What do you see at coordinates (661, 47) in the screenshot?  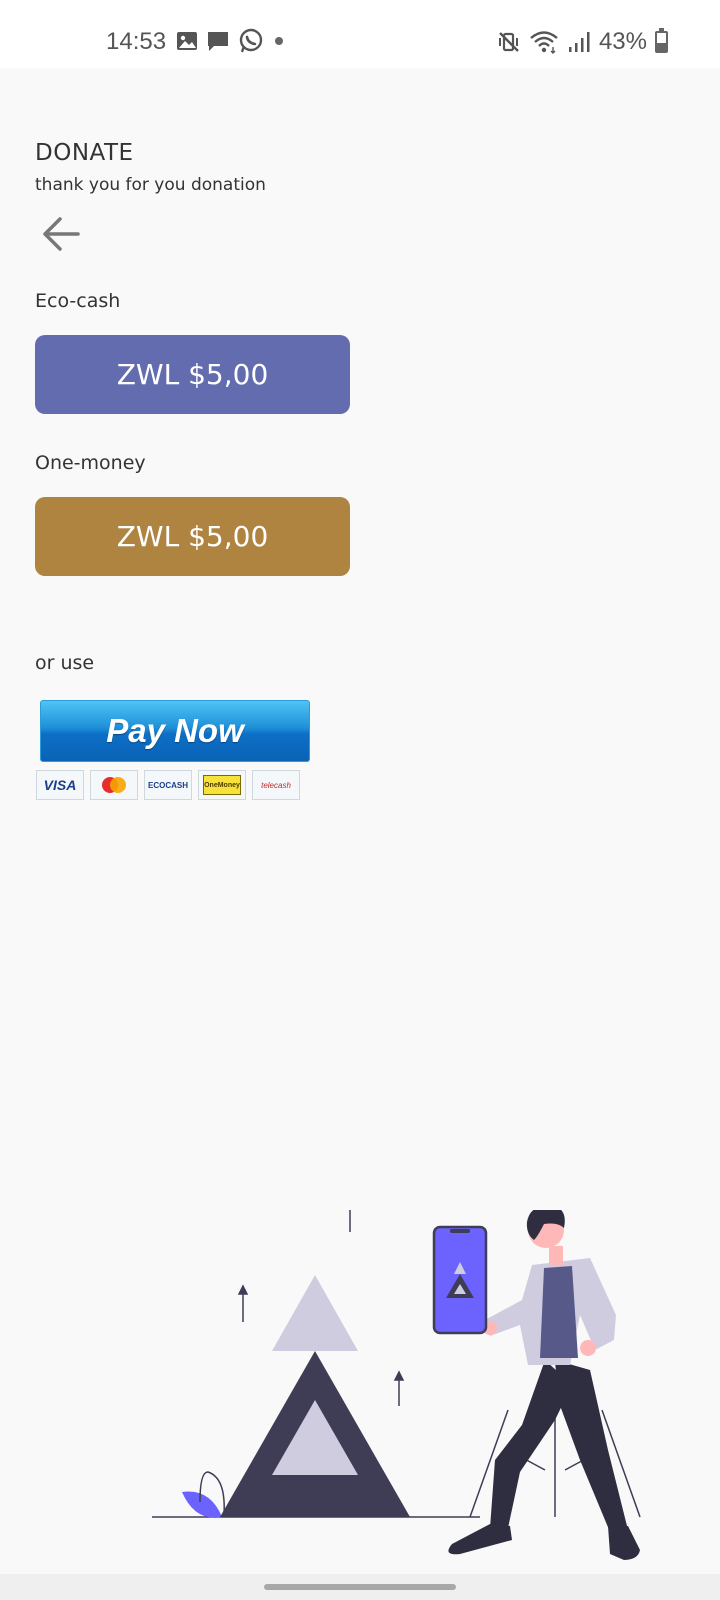 I see `battery-level` at bounding box center [661, 47].